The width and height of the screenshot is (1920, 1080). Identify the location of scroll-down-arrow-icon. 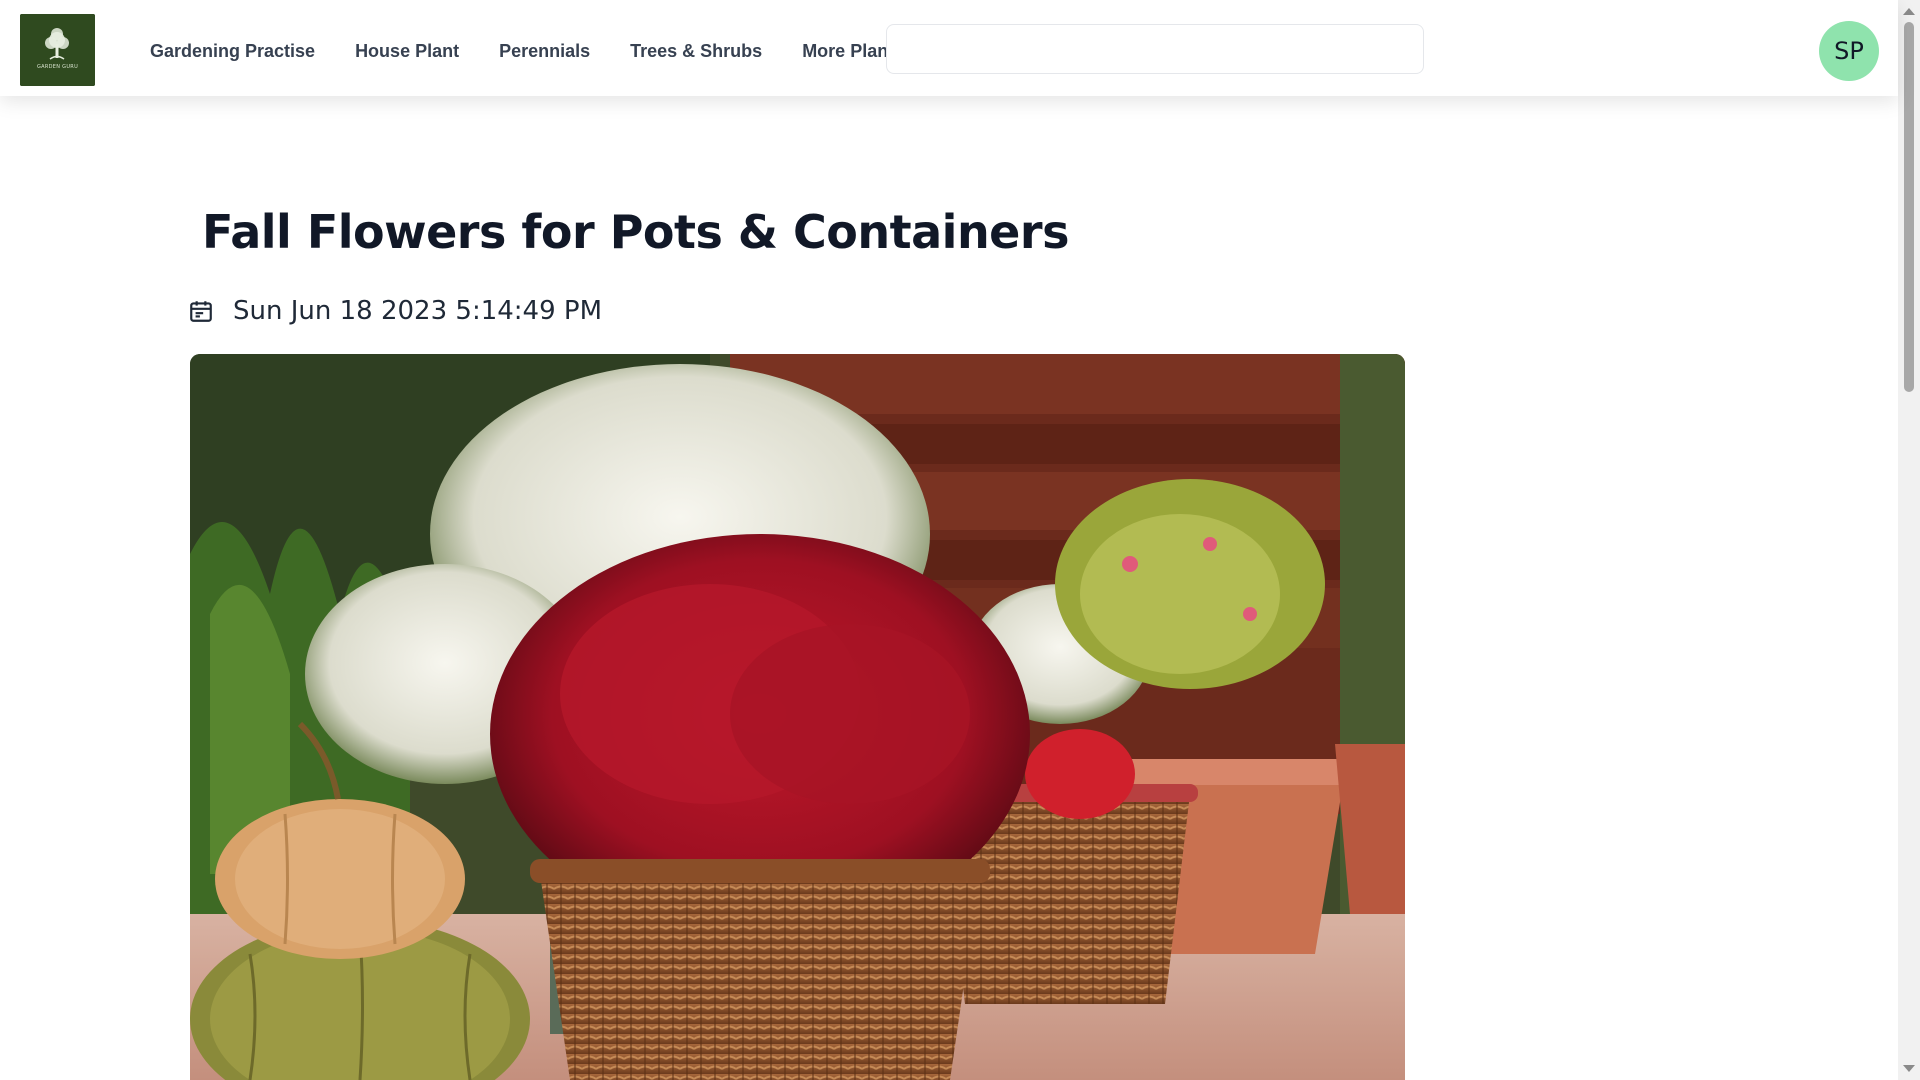
(1909, 1068).